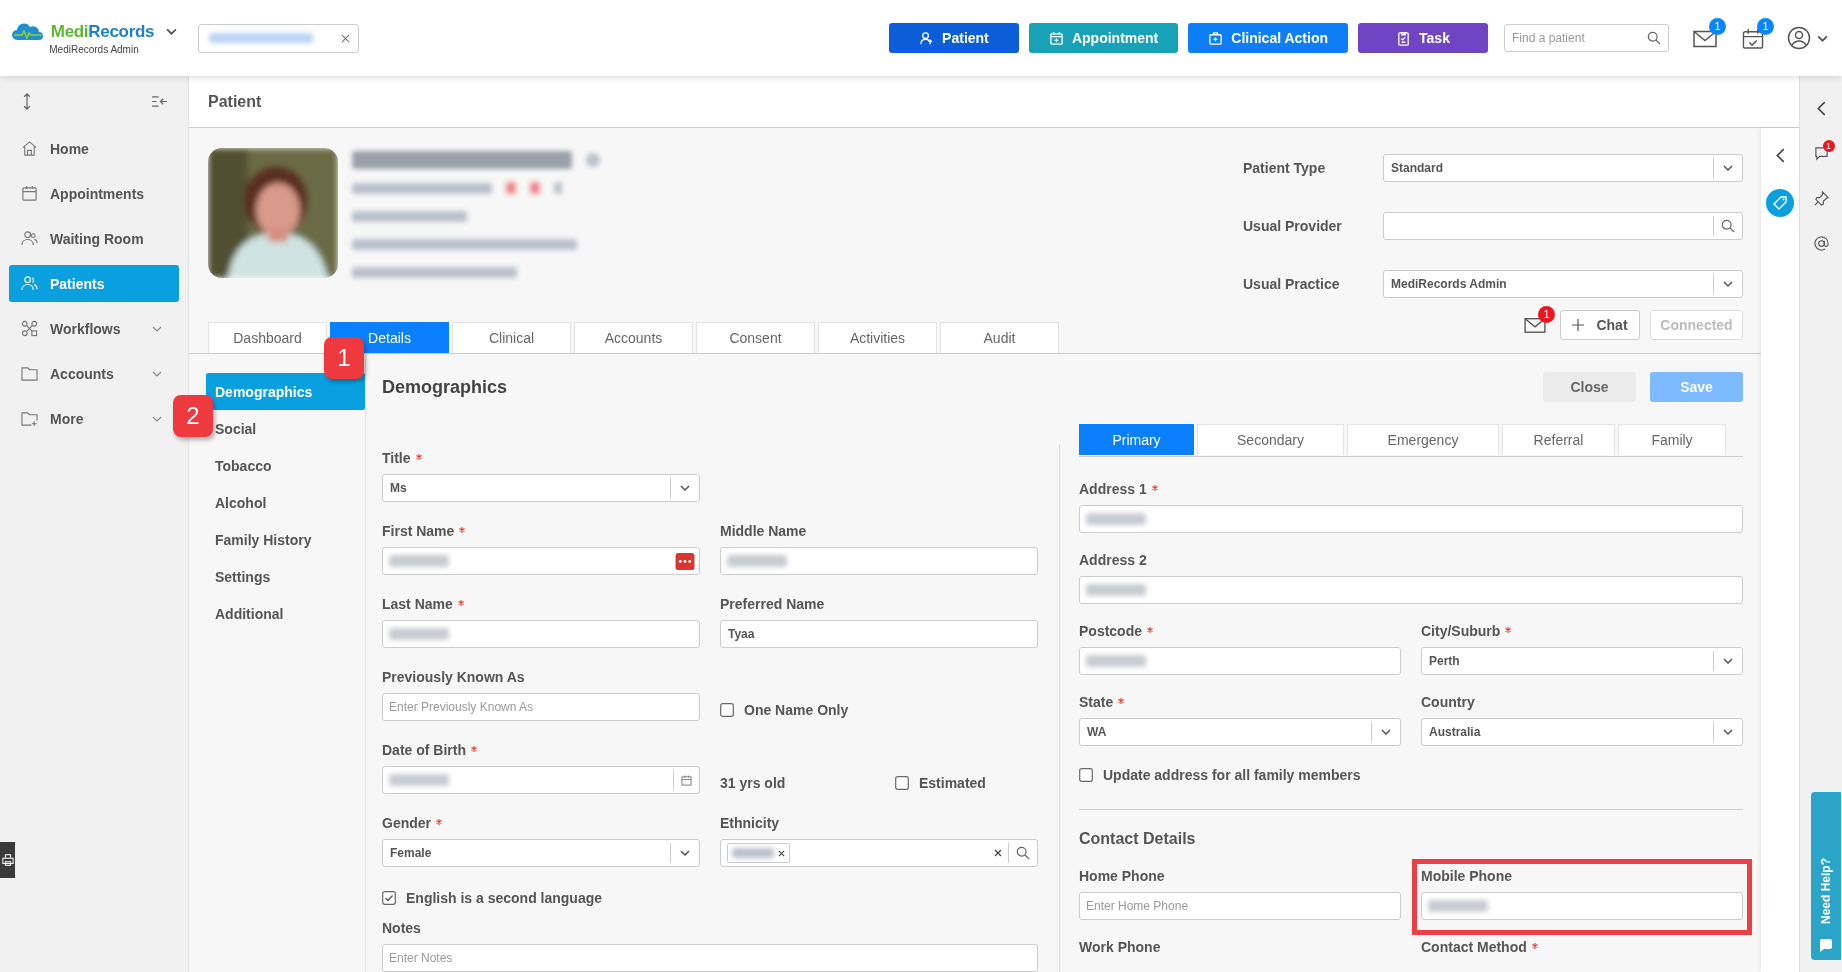  What do you see at coordinates (285, 613) in the screenshot?
I see `subnav-item: Additional` at bounding box center [285, 613].